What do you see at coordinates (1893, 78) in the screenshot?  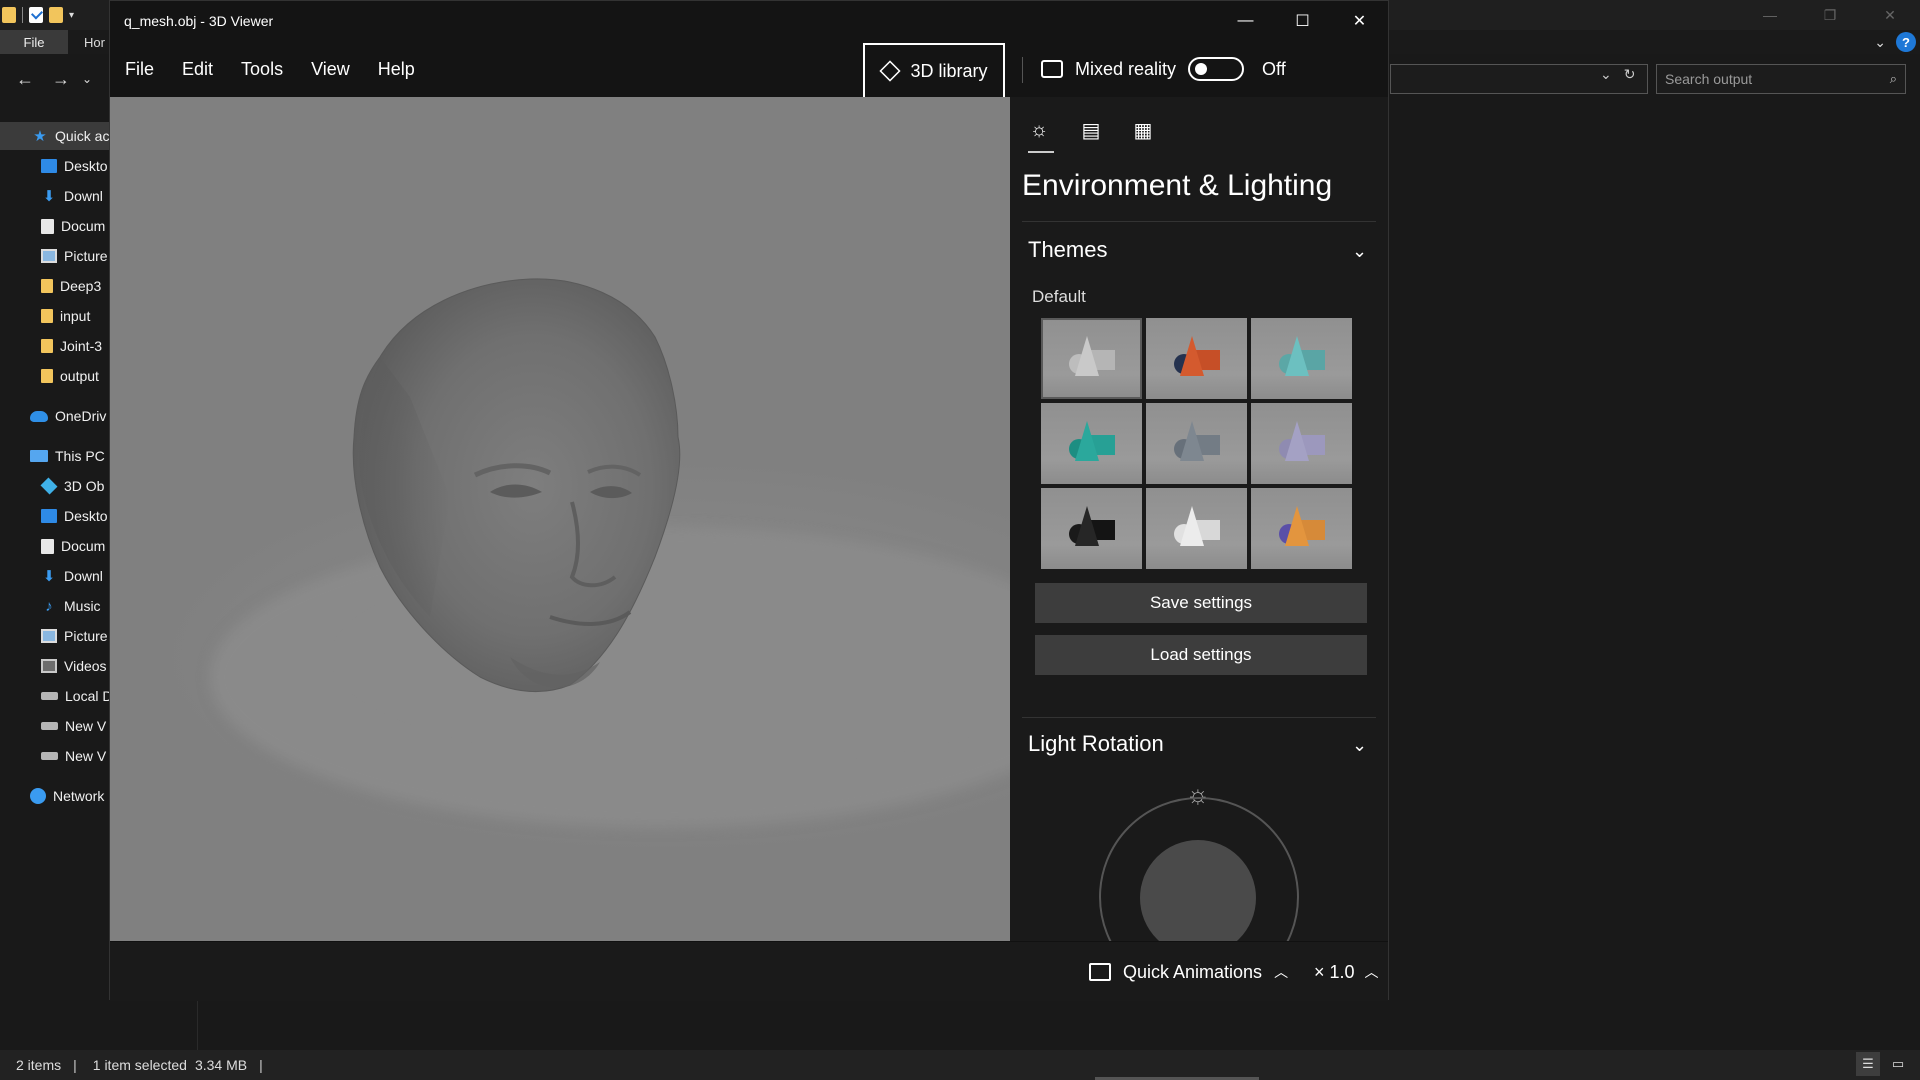 I see `search-icon: ⌕` at bounding box center [1893, 78].